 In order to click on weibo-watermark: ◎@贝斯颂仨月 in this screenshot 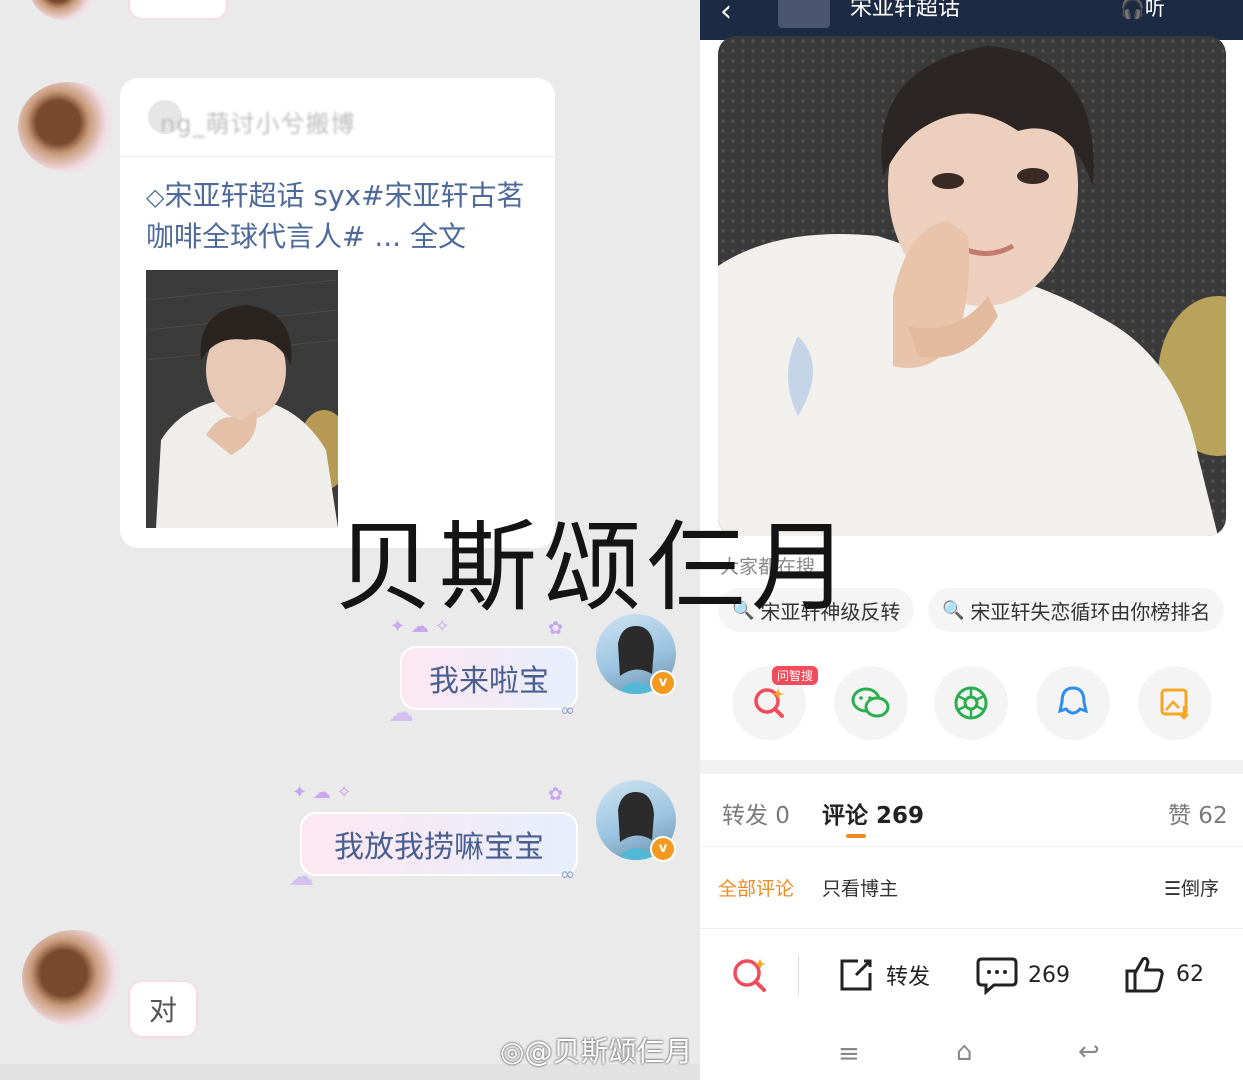, I will do `click(596, 1050)`.